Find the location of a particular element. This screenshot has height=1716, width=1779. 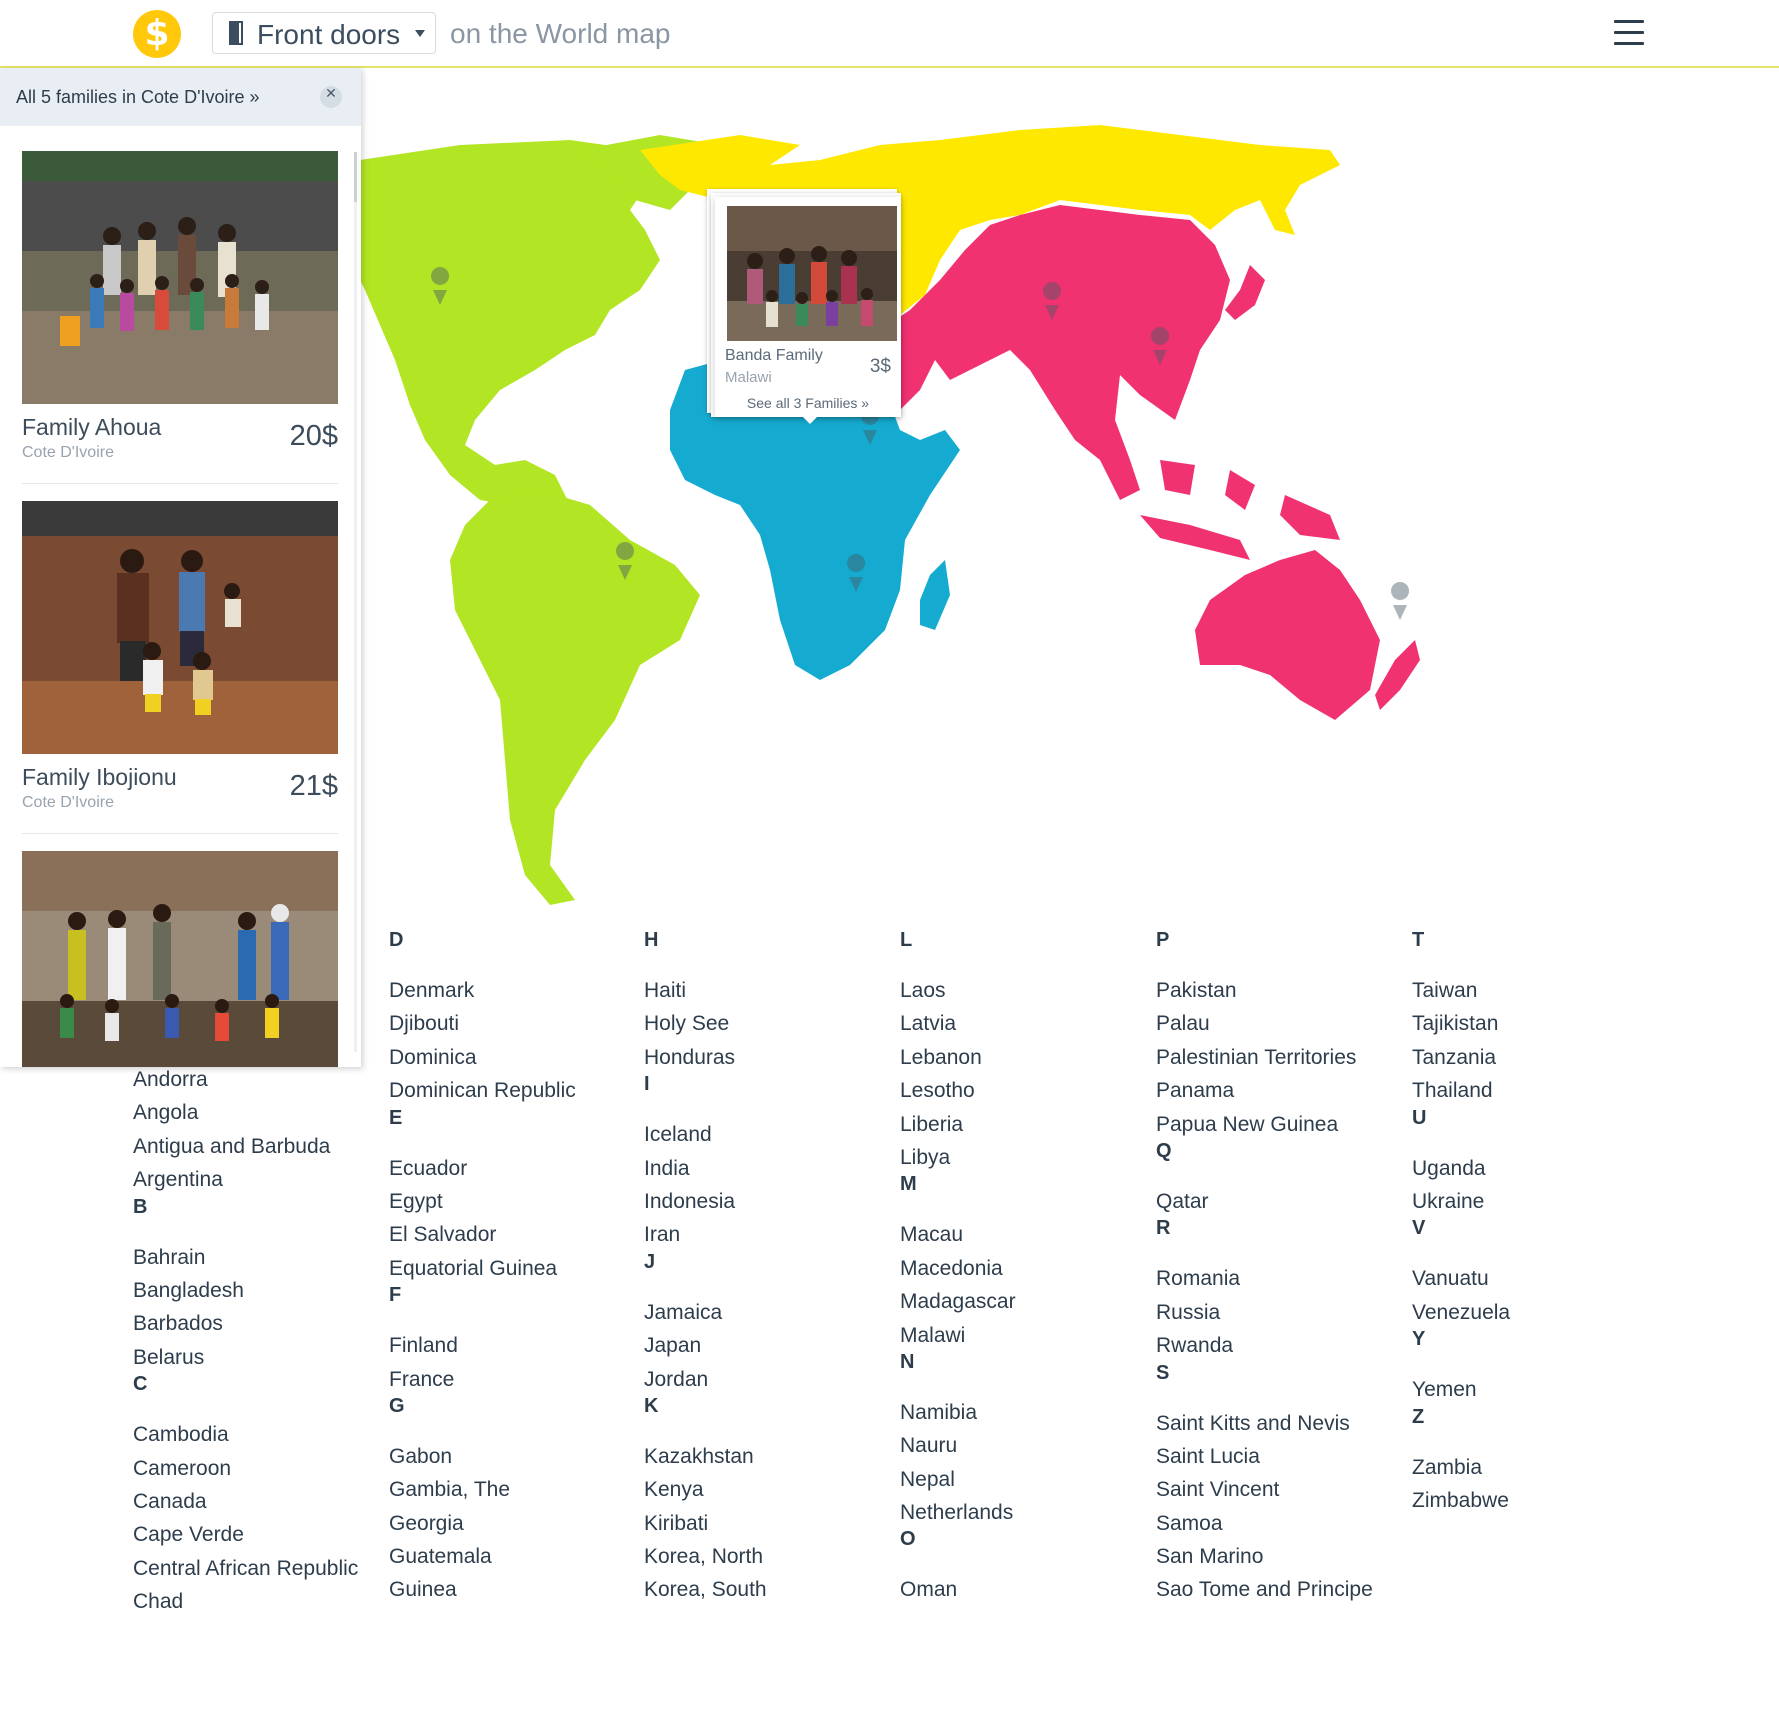

region-japan is located at coordinates (1245, 292).